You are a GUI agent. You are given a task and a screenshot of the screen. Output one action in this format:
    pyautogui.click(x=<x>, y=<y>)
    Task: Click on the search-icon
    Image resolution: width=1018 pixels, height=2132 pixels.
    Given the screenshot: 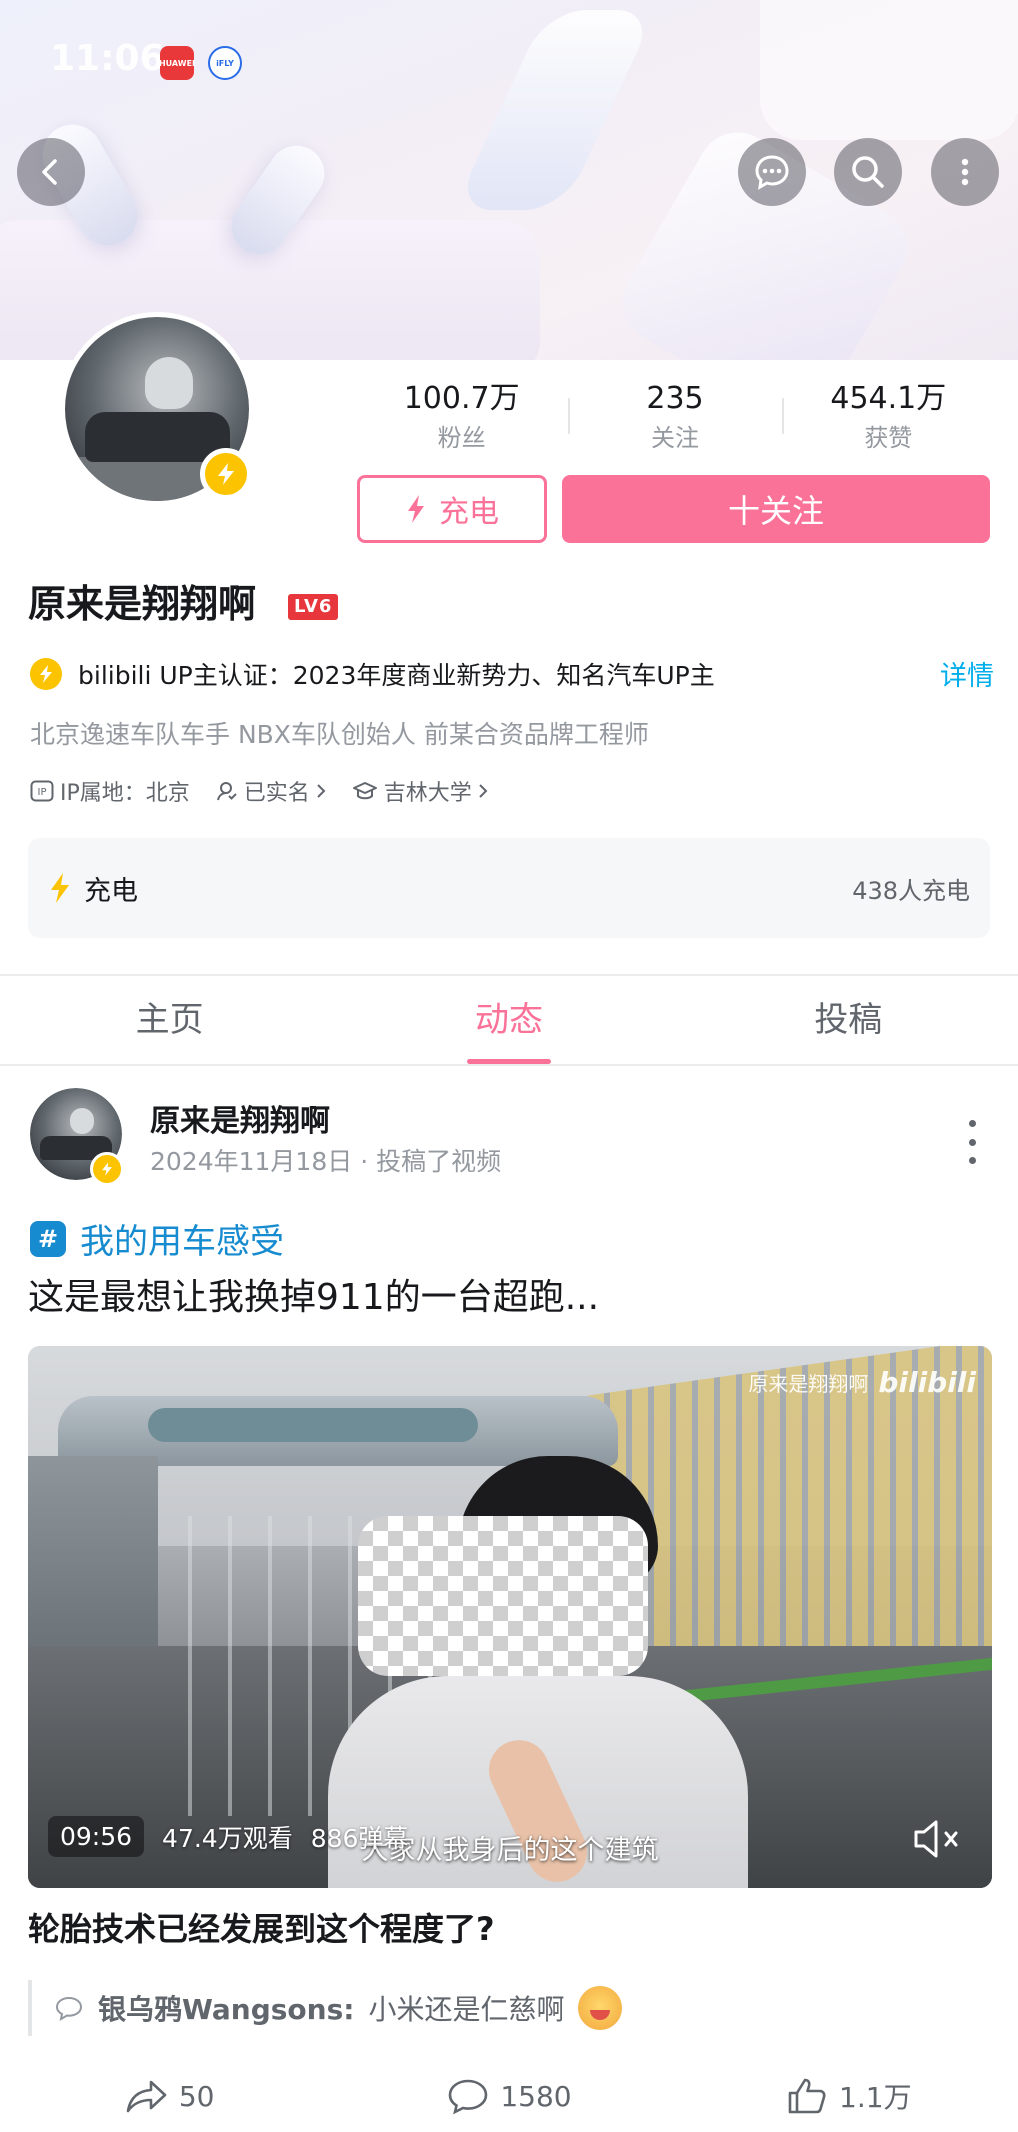 What is the action you would take?
    pyautogui.click(x=868, y=172)
    